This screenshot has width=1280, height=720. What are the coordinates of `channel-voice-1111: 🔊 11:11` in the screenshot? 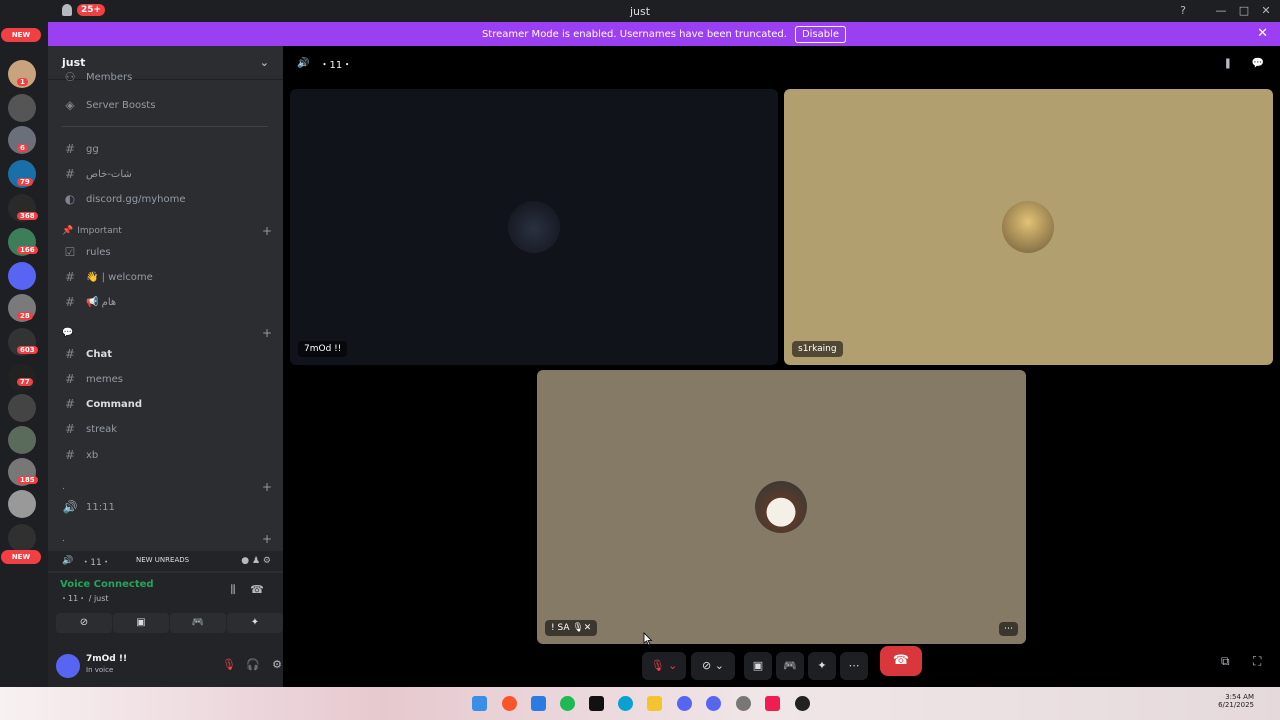 It's located at (166, 507).